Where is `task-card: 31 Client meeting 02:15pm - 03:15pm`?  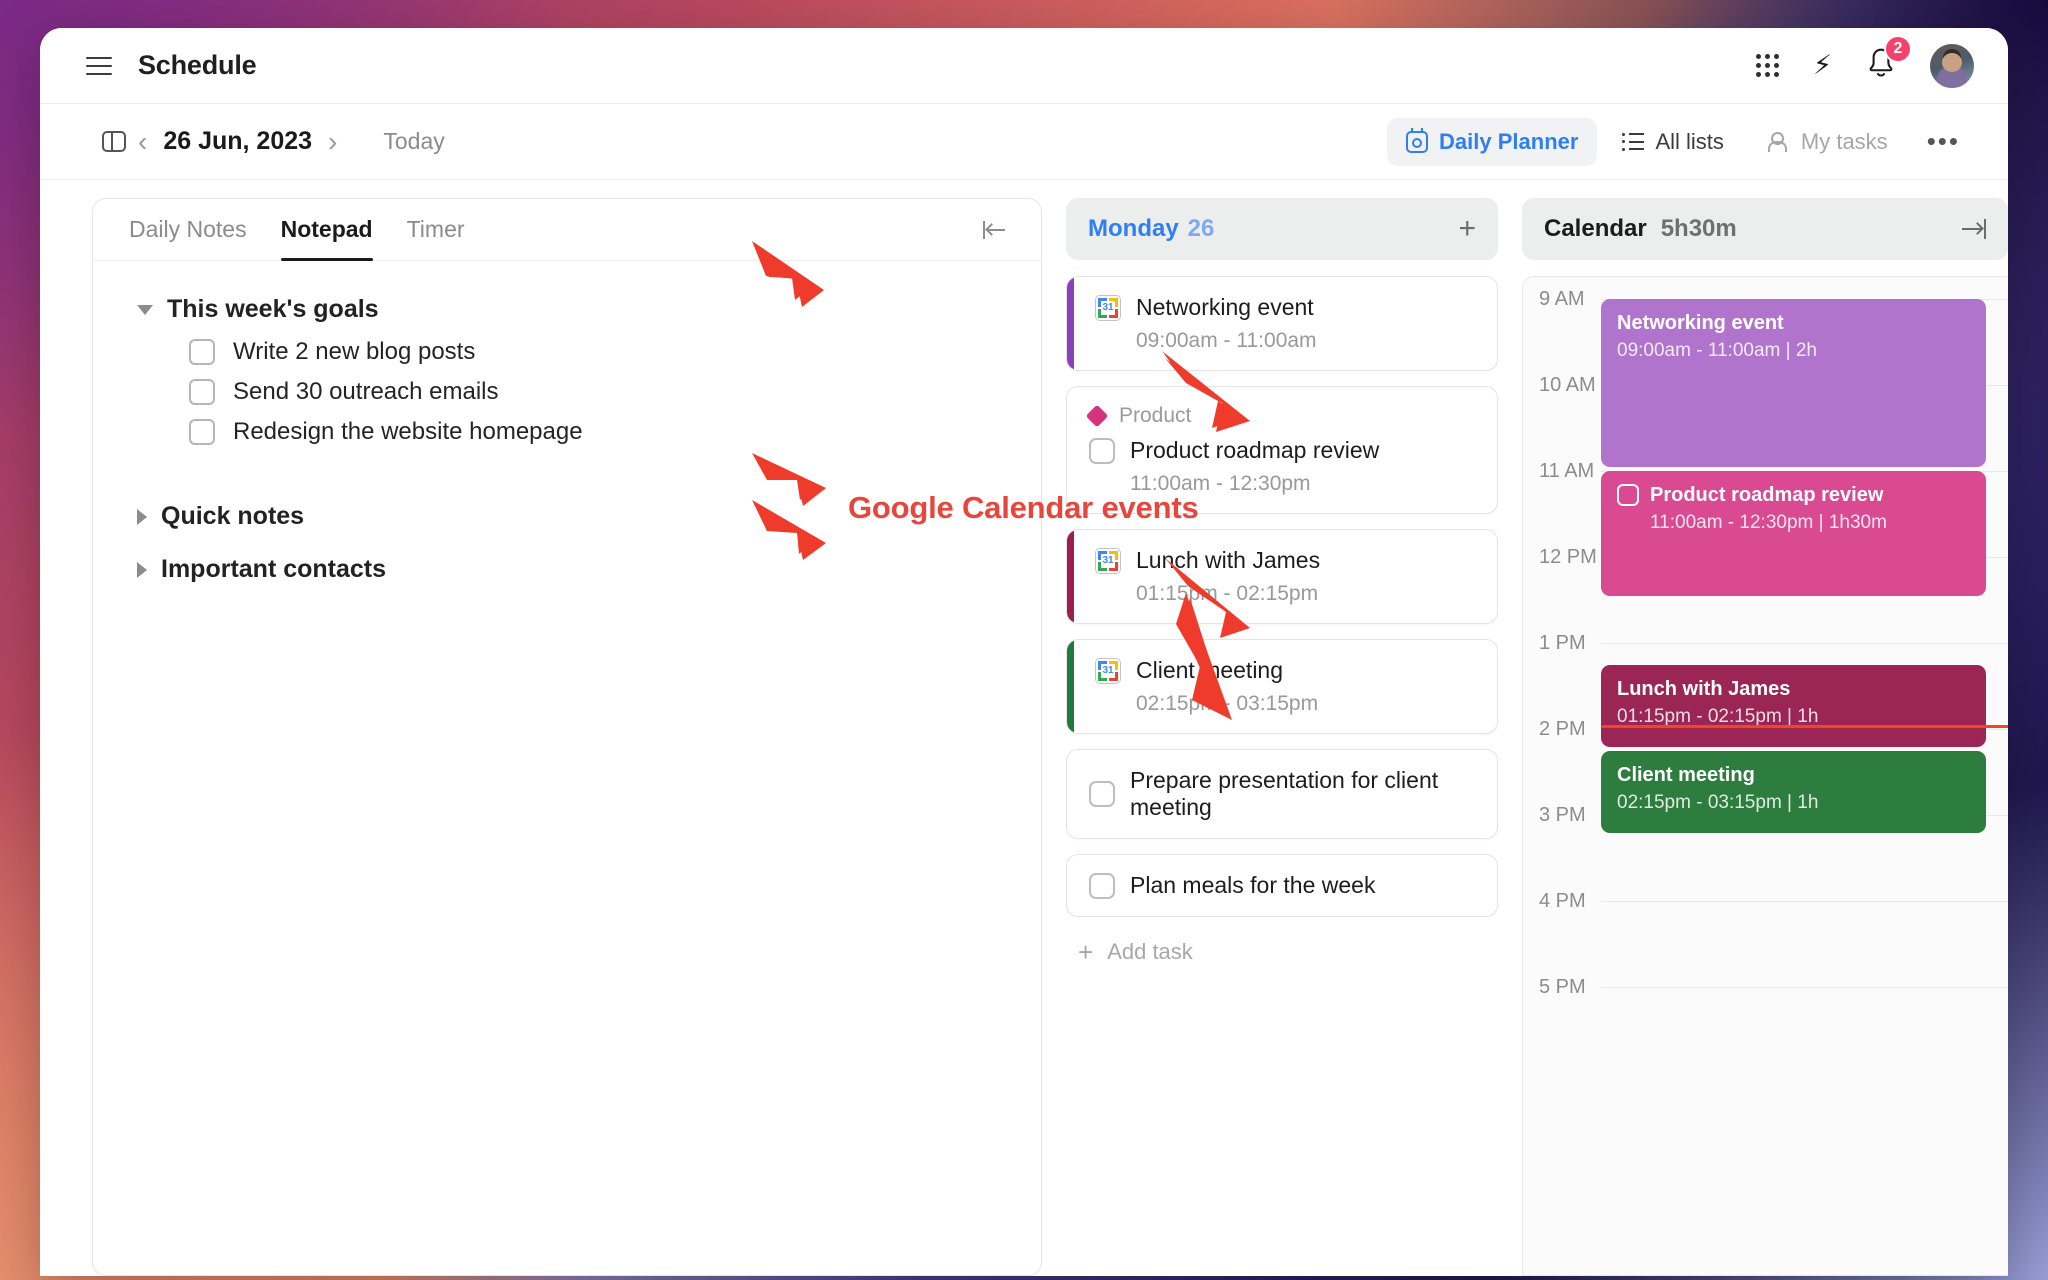
task-card: 31 Client meeting 02:15pm - 03:15pm is located at coordinates (1282, 686).